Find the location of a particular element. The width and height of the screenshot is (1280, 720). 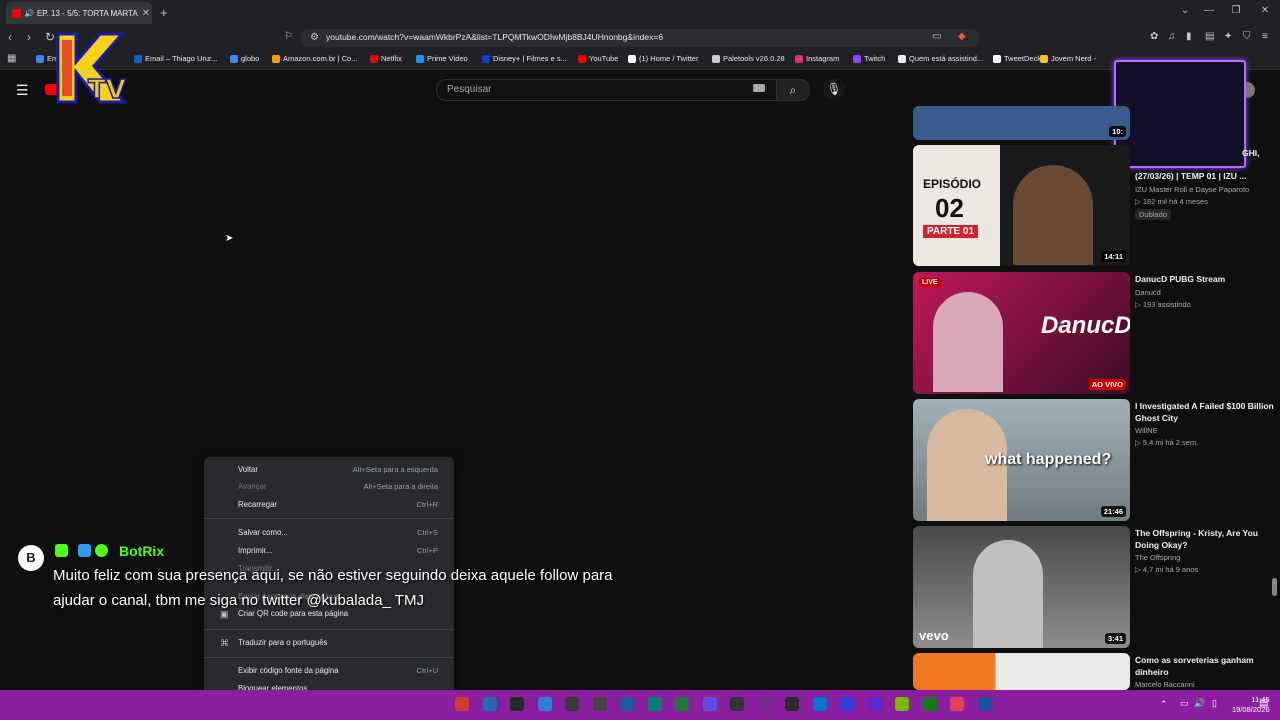

bookmark-label: globo is located at coordinates (250, 58).